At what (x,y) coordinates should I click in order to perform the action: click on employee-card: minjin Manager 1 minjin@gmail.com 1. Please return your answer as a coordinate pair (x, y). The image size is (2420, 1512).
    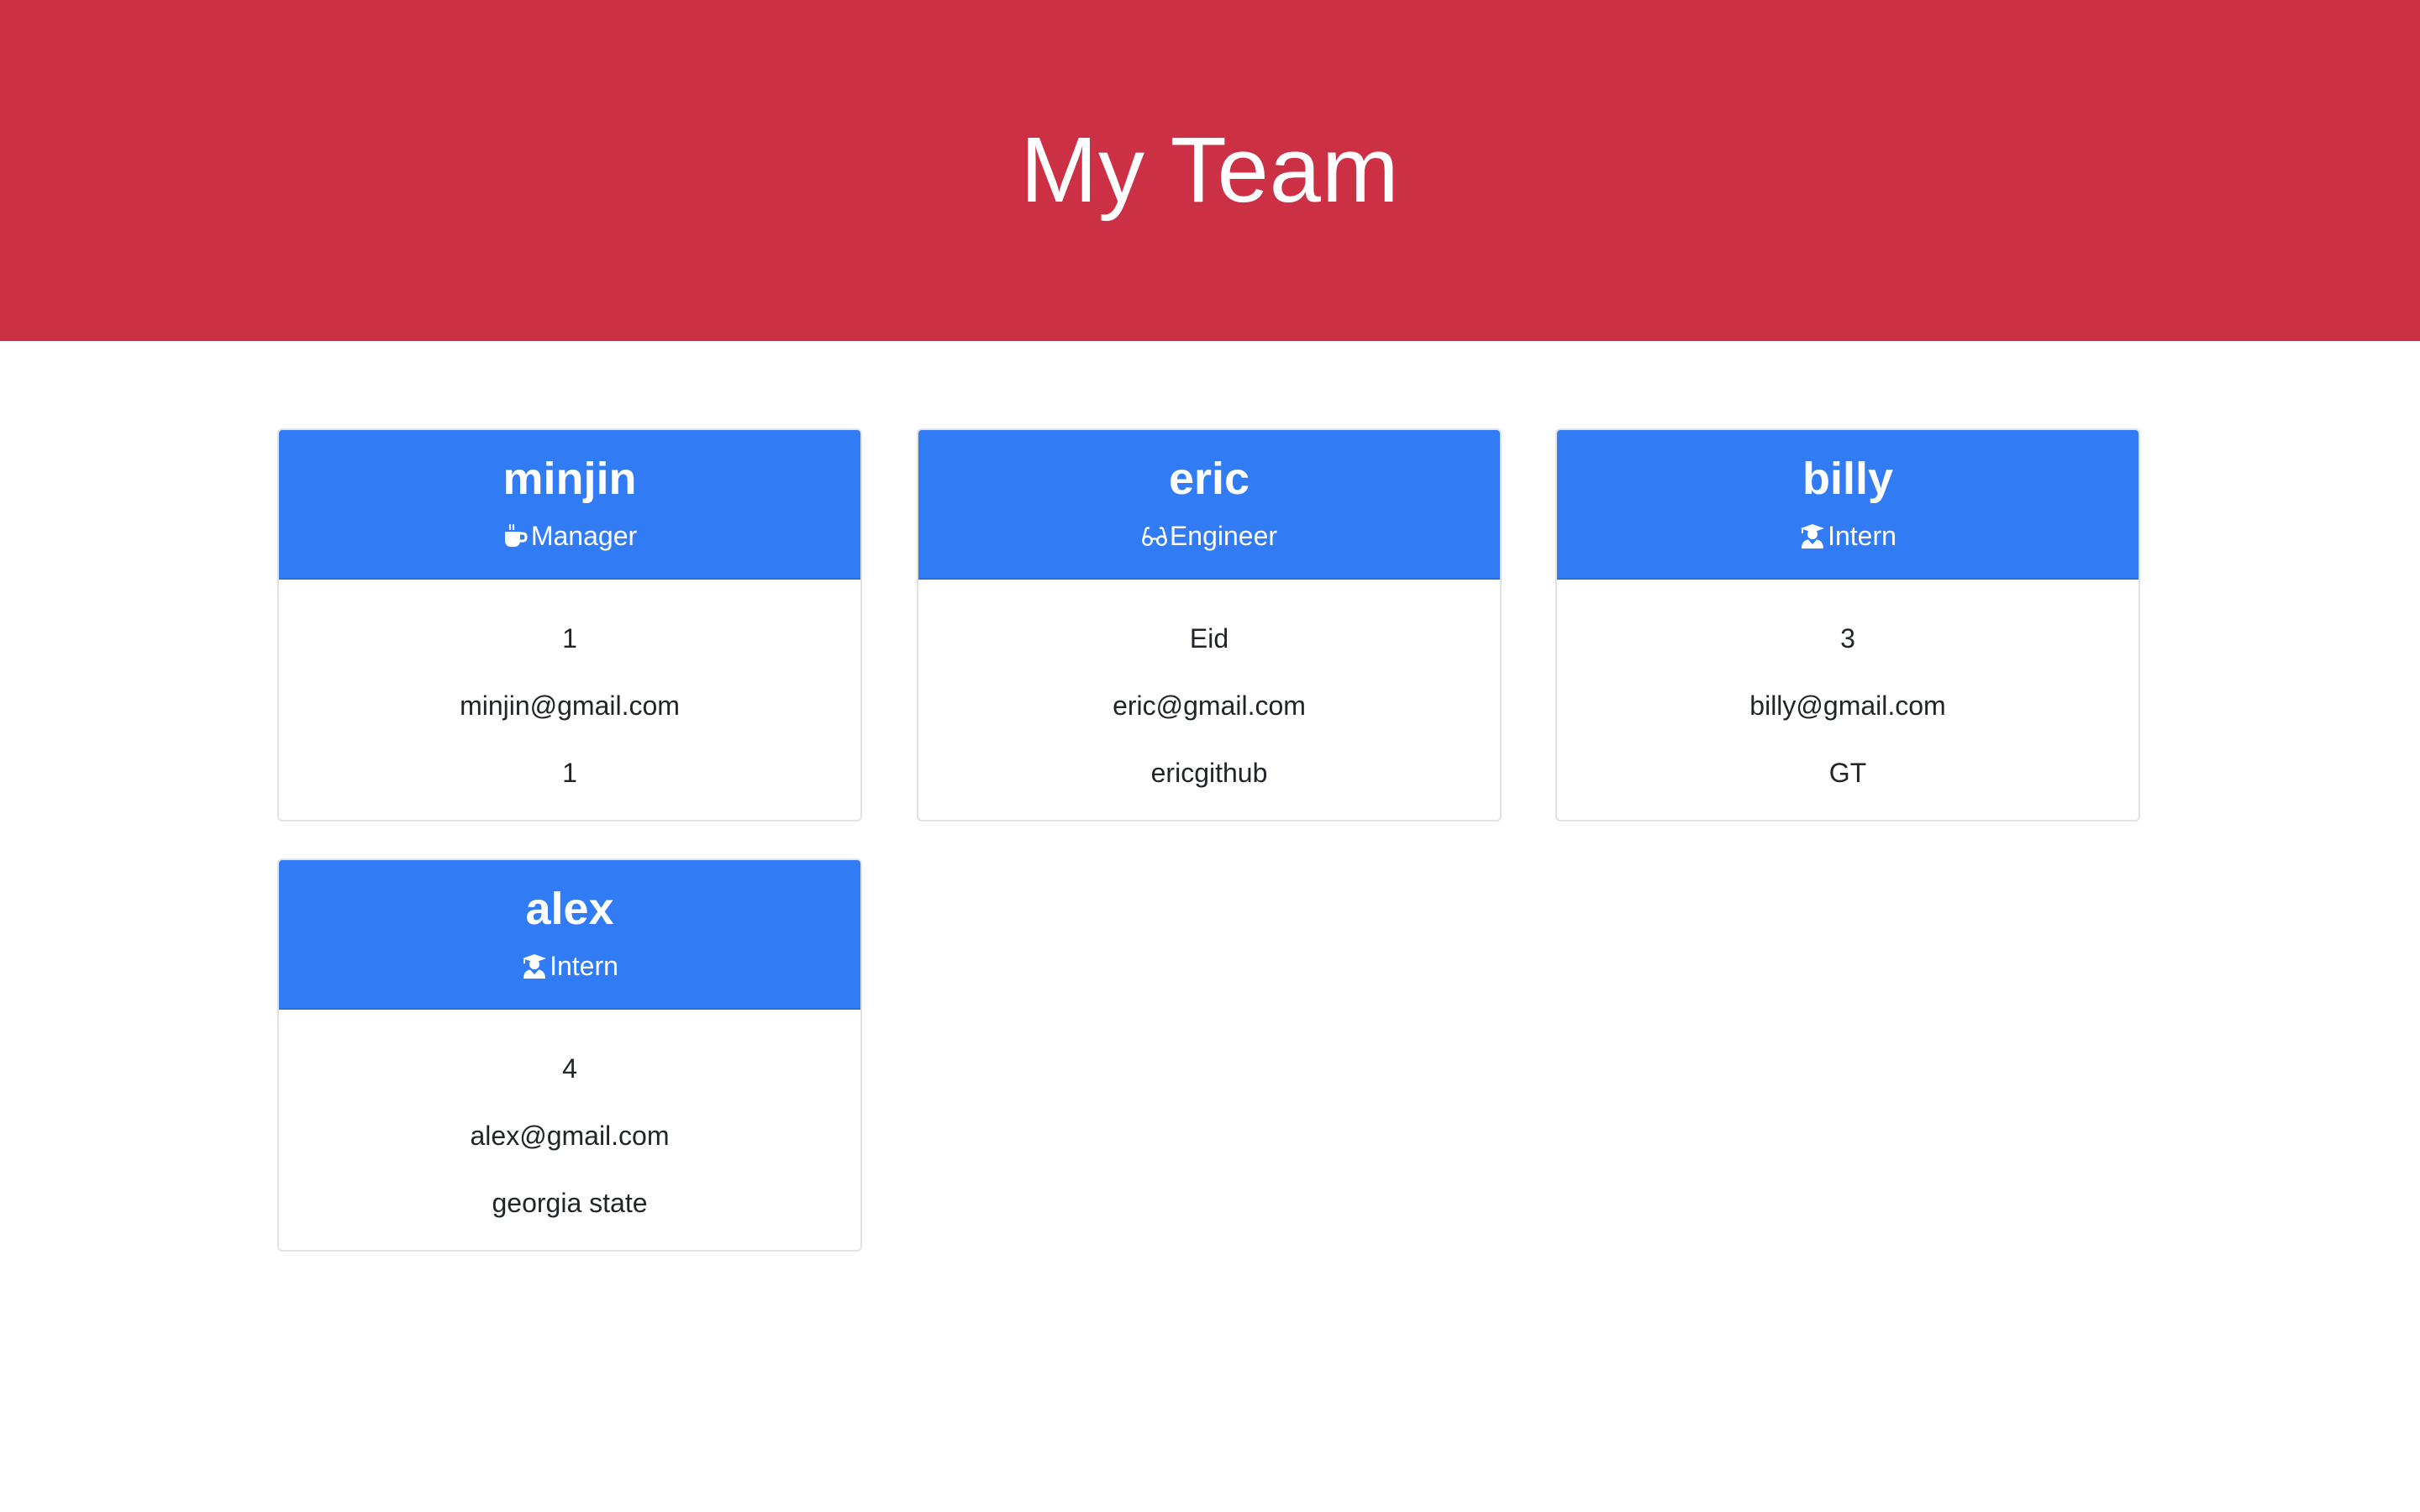
    Looking at the image, I should click on (569, 625).